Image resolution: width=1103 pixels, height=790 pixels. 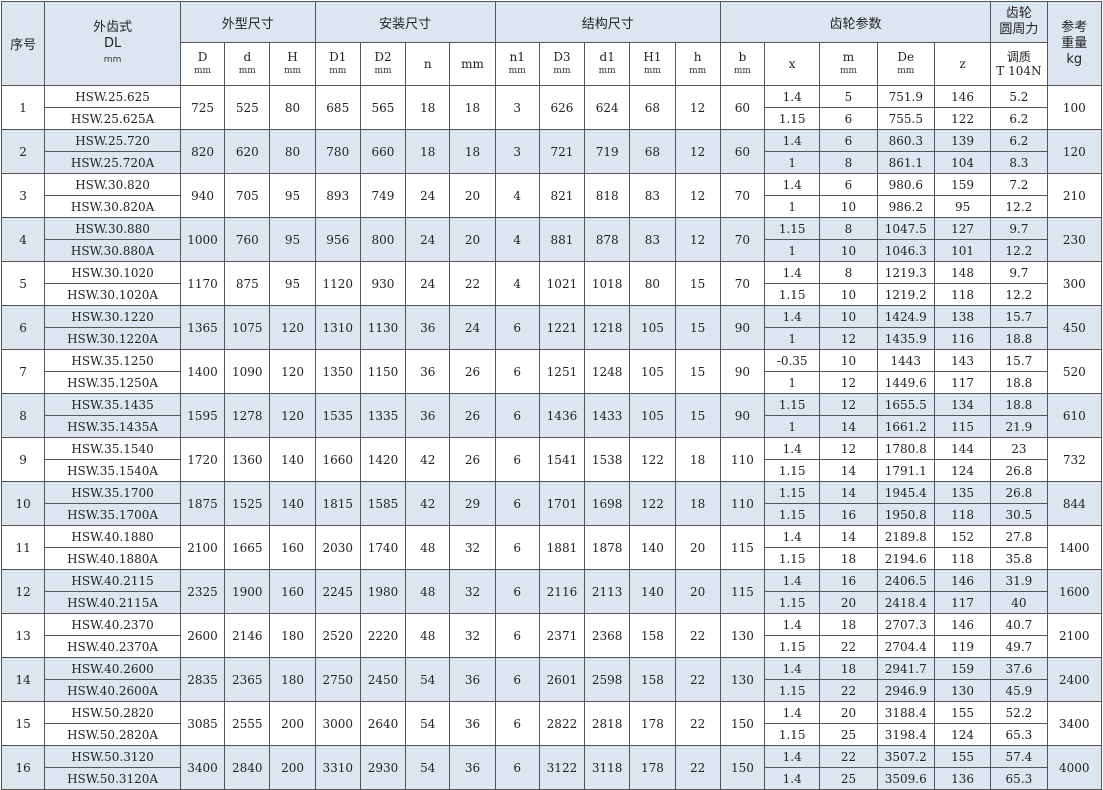 What do you see at coordinates (1019, 536) in the screenshot?
I see `cell-force: 27.8` at bounding box center [1019, 536].